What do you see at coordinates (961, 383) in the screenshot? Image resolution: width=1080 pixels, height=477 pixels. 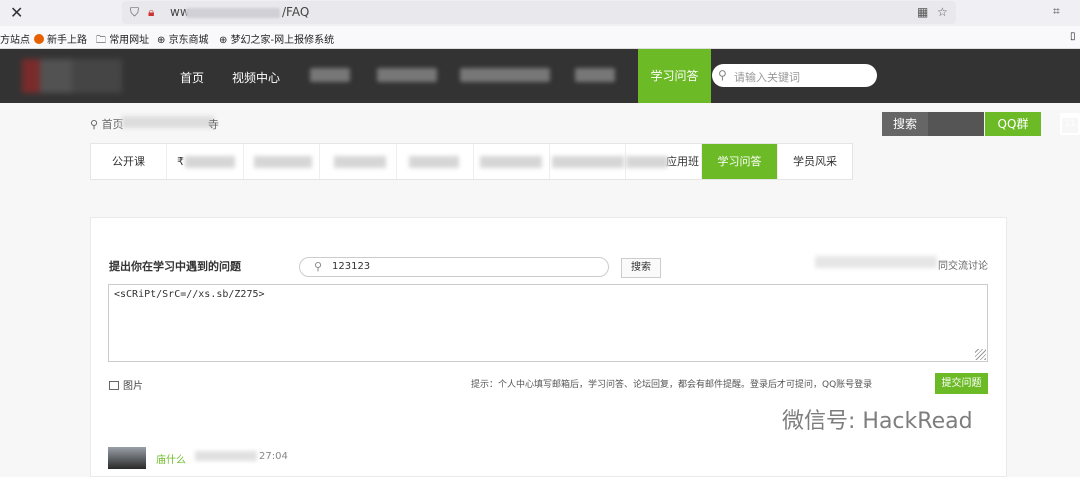 I see `submit-question-button: 提交问题` at bounding box center [961, 383].